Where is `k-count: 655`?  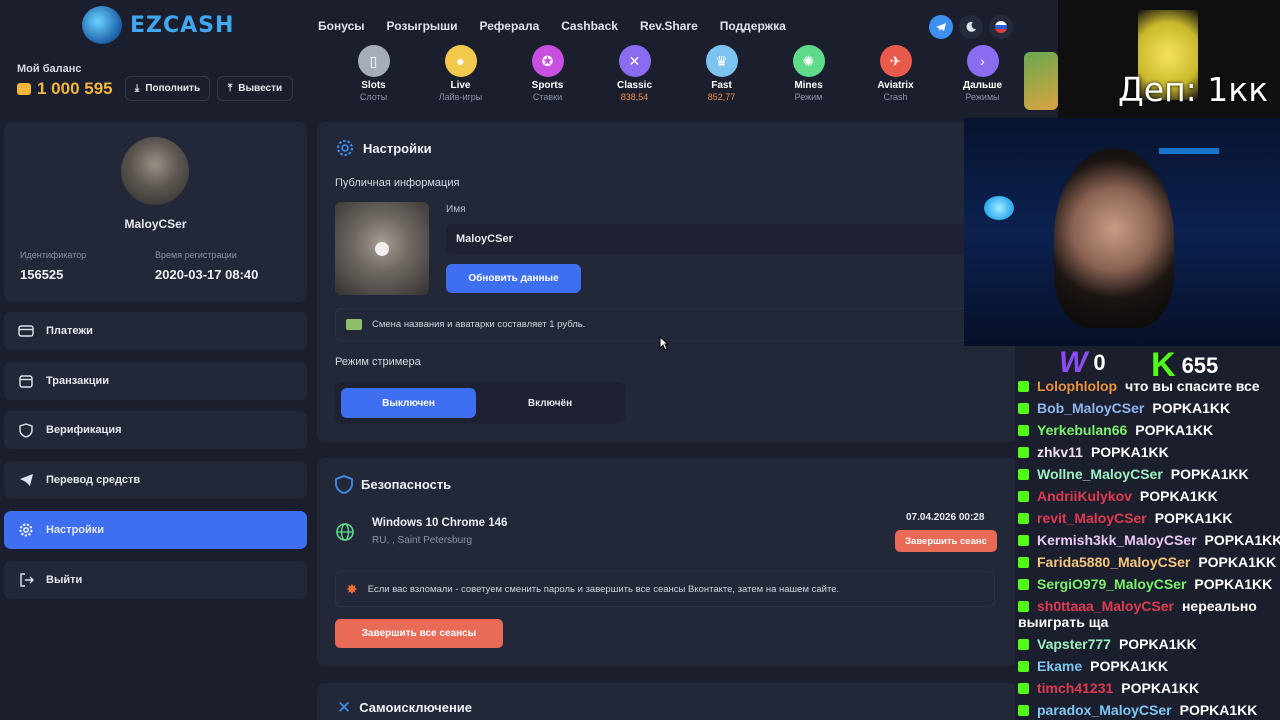
k-count: 655 is located at coordinates (1200, 365).